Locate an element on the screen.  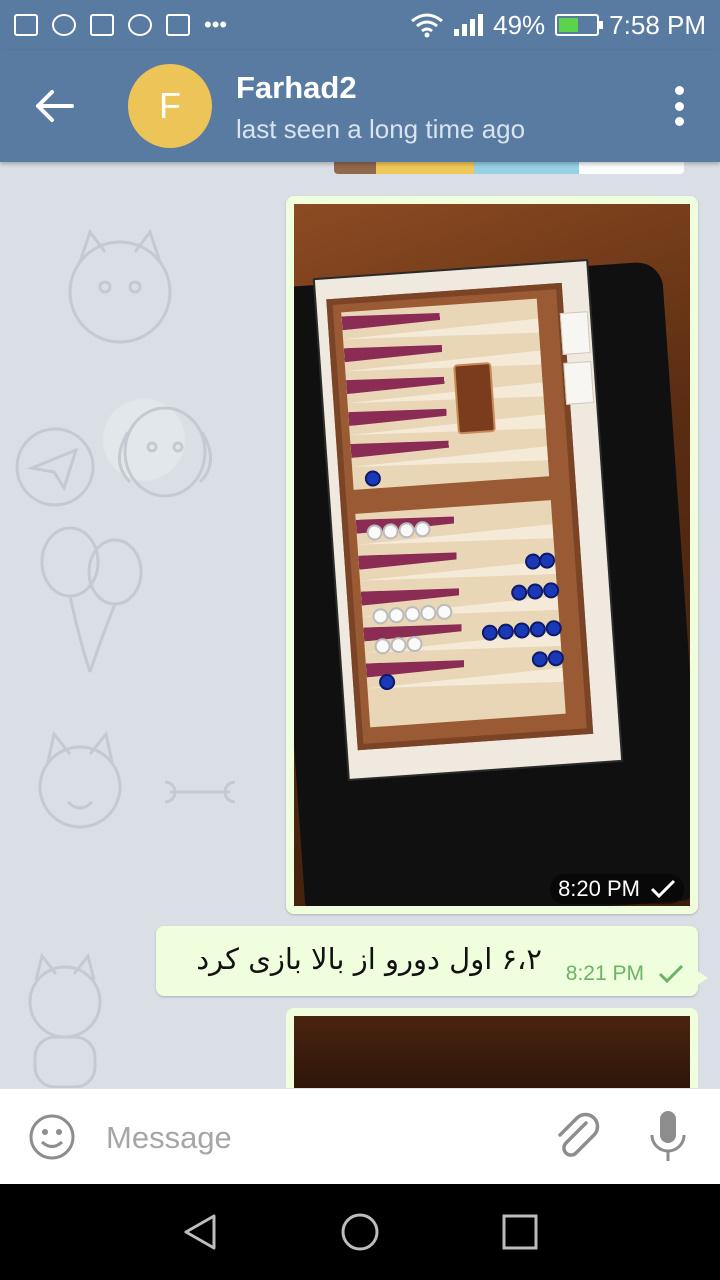
bone-doodle-icon is located at coordinates (200, 792).